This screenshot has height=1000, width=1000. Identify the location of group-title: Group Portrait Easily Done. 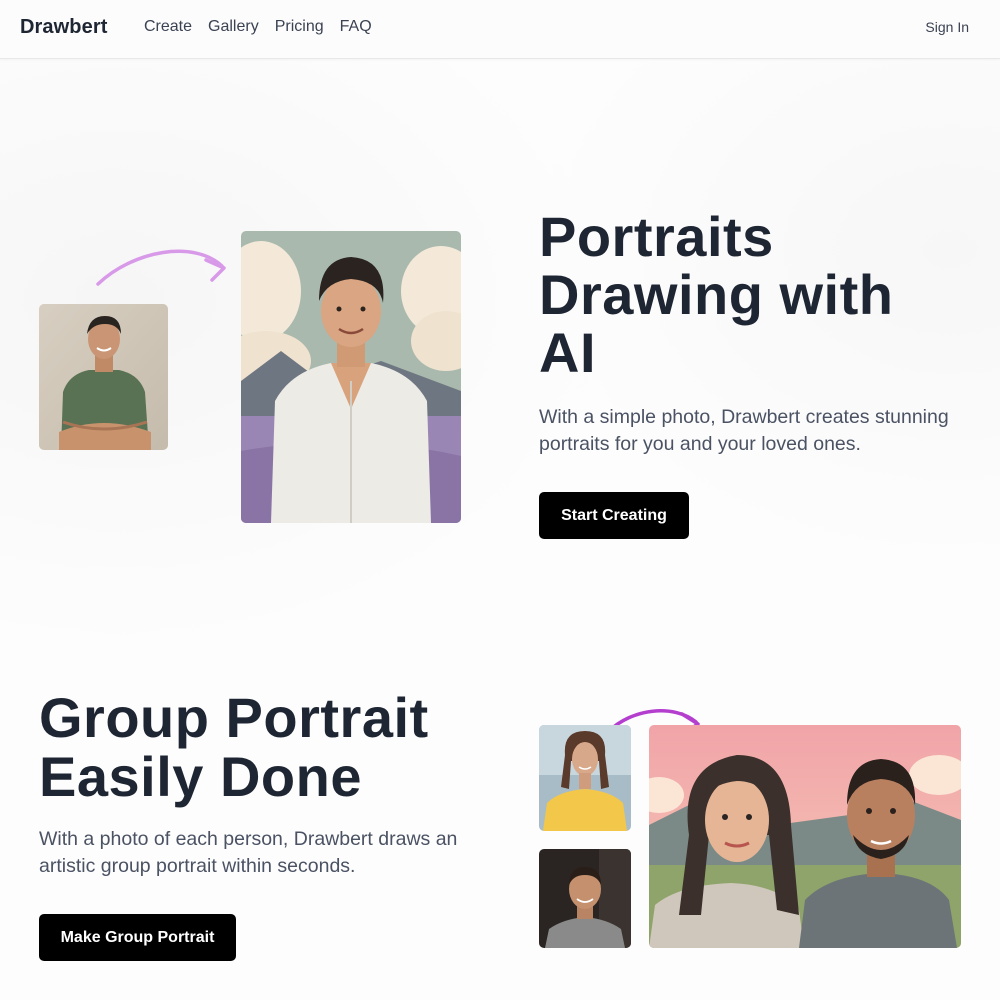
(234, 747).